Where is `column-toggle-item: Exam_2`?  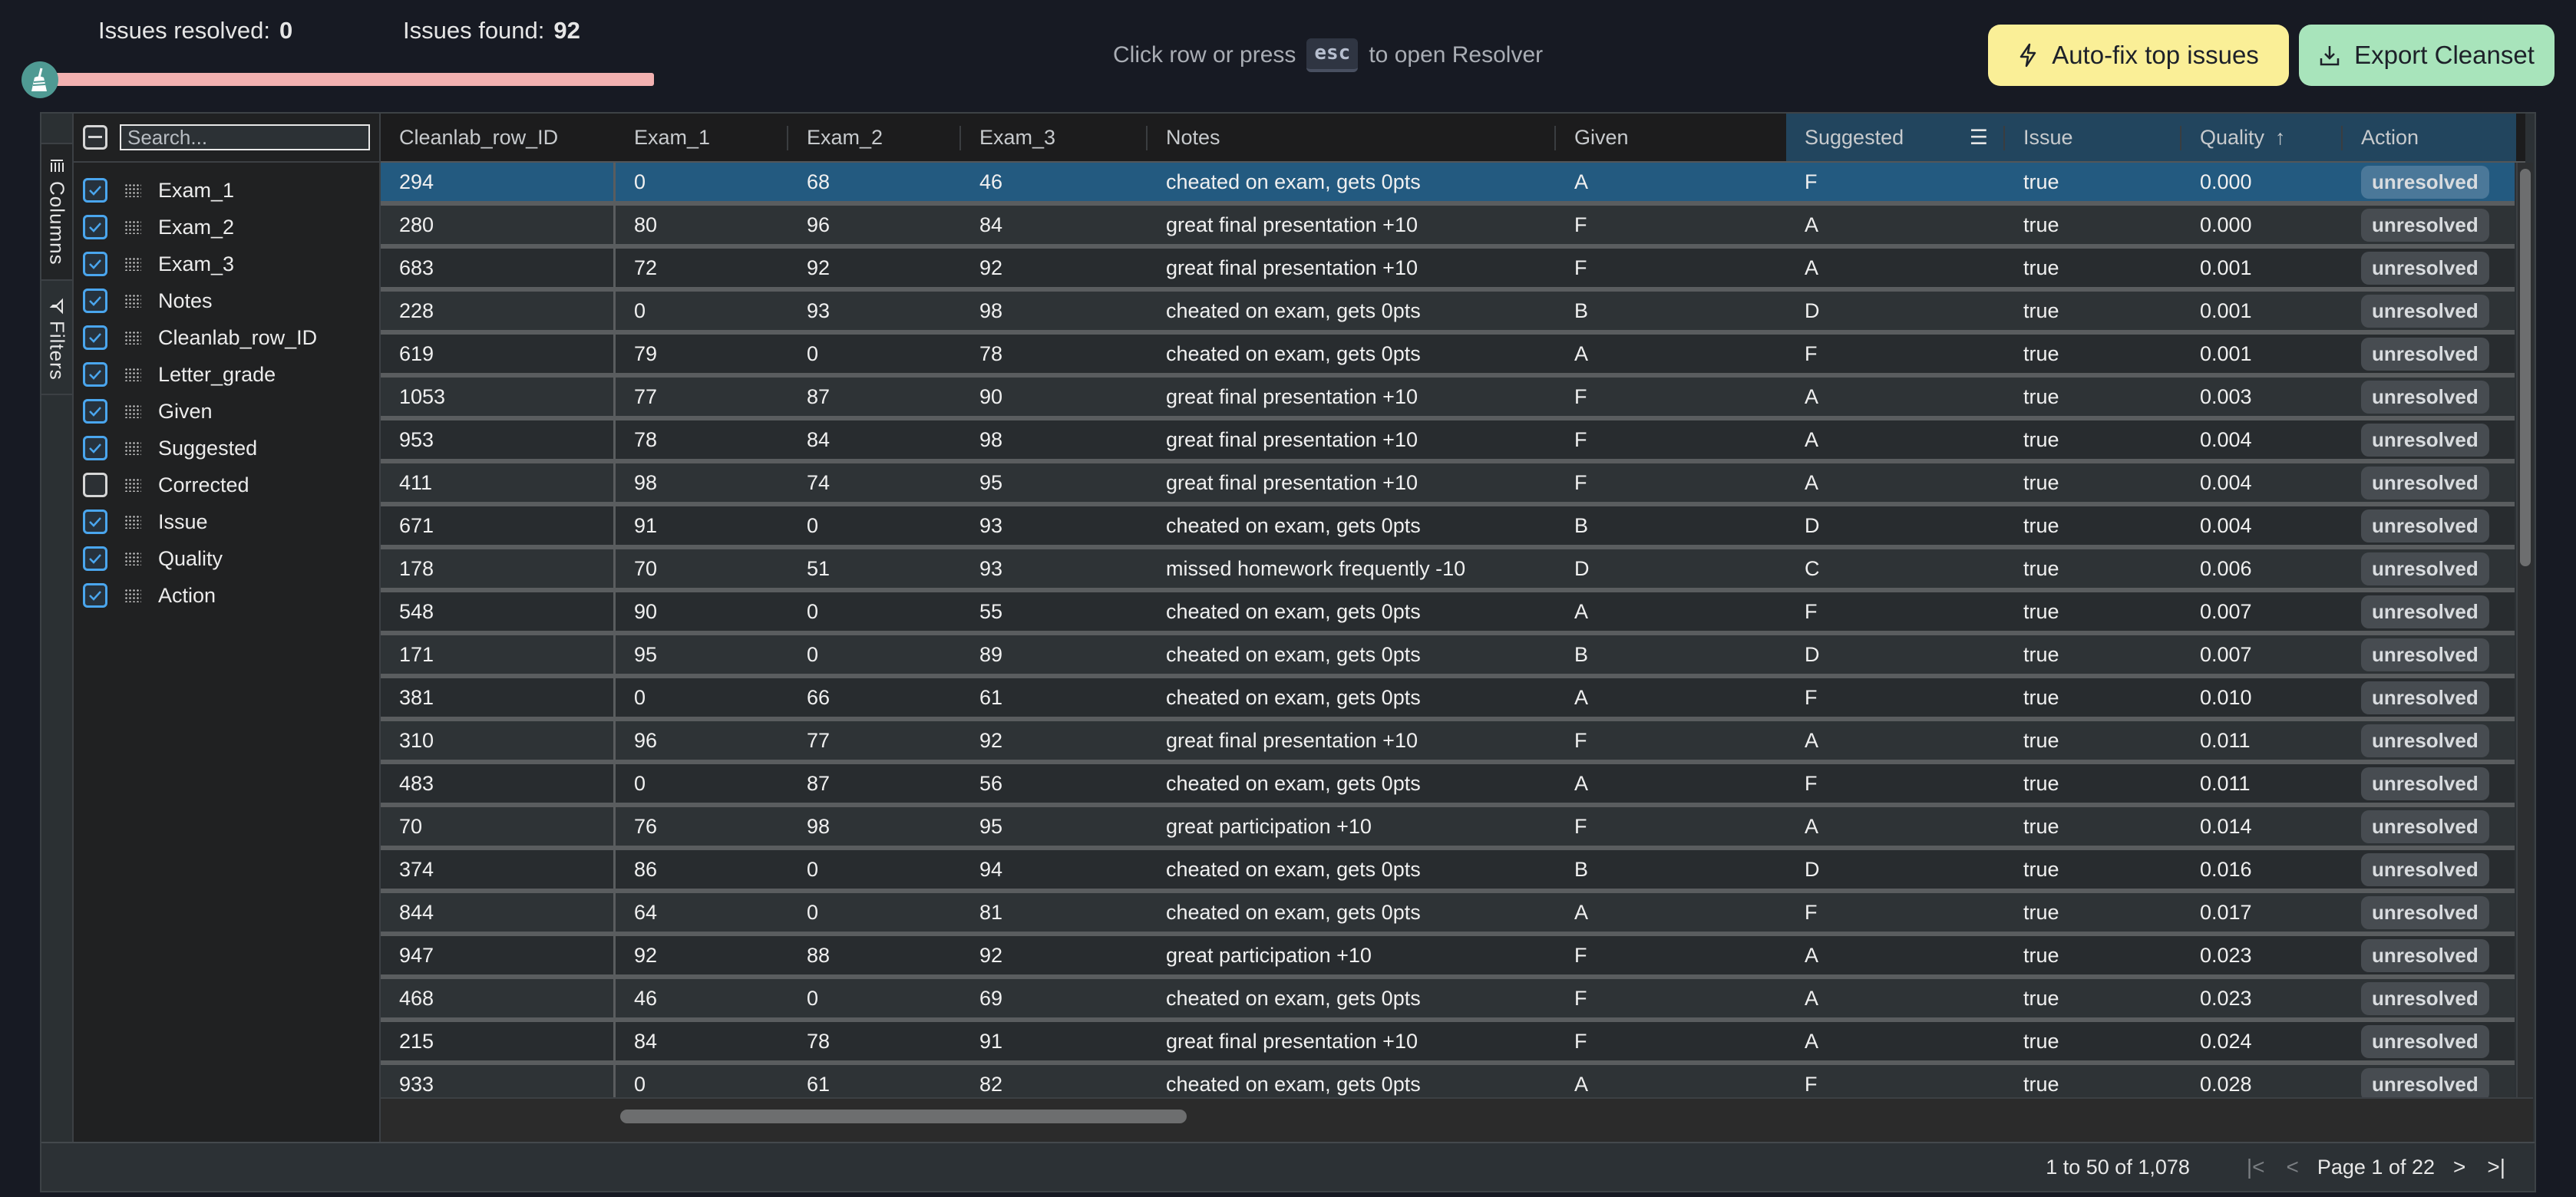
column-toggle-item: Exam_2 is located at coordinates (226, 227).